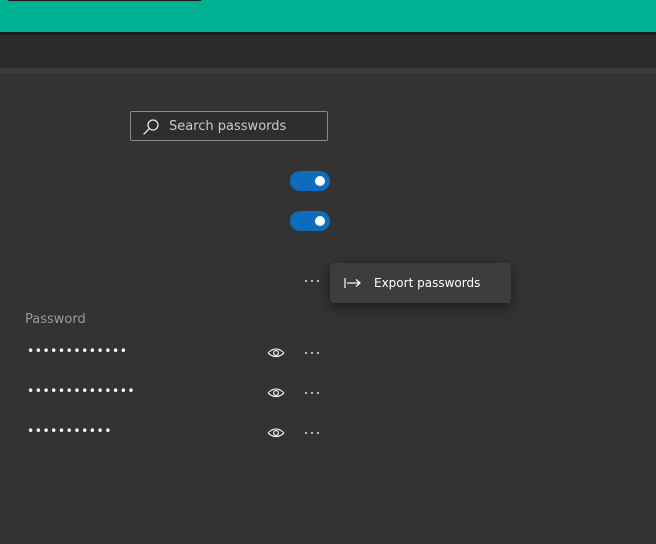 The height and width of the screenshot is (544, 656). Describe the element at coordinates (55, 319) in the screenshot. I see `password-column-header: Password` at that location.